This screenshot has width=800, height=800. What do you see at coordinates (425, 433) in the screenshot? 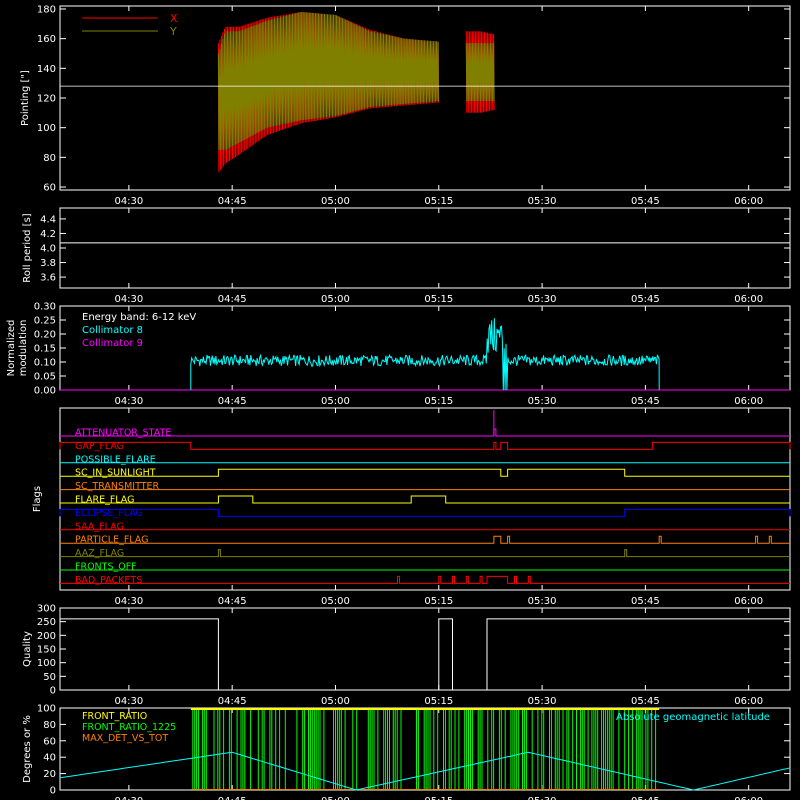
I see `flag-row-attenuator-state: ATTENUATOR_STATE` at bounding box center [425, 433].